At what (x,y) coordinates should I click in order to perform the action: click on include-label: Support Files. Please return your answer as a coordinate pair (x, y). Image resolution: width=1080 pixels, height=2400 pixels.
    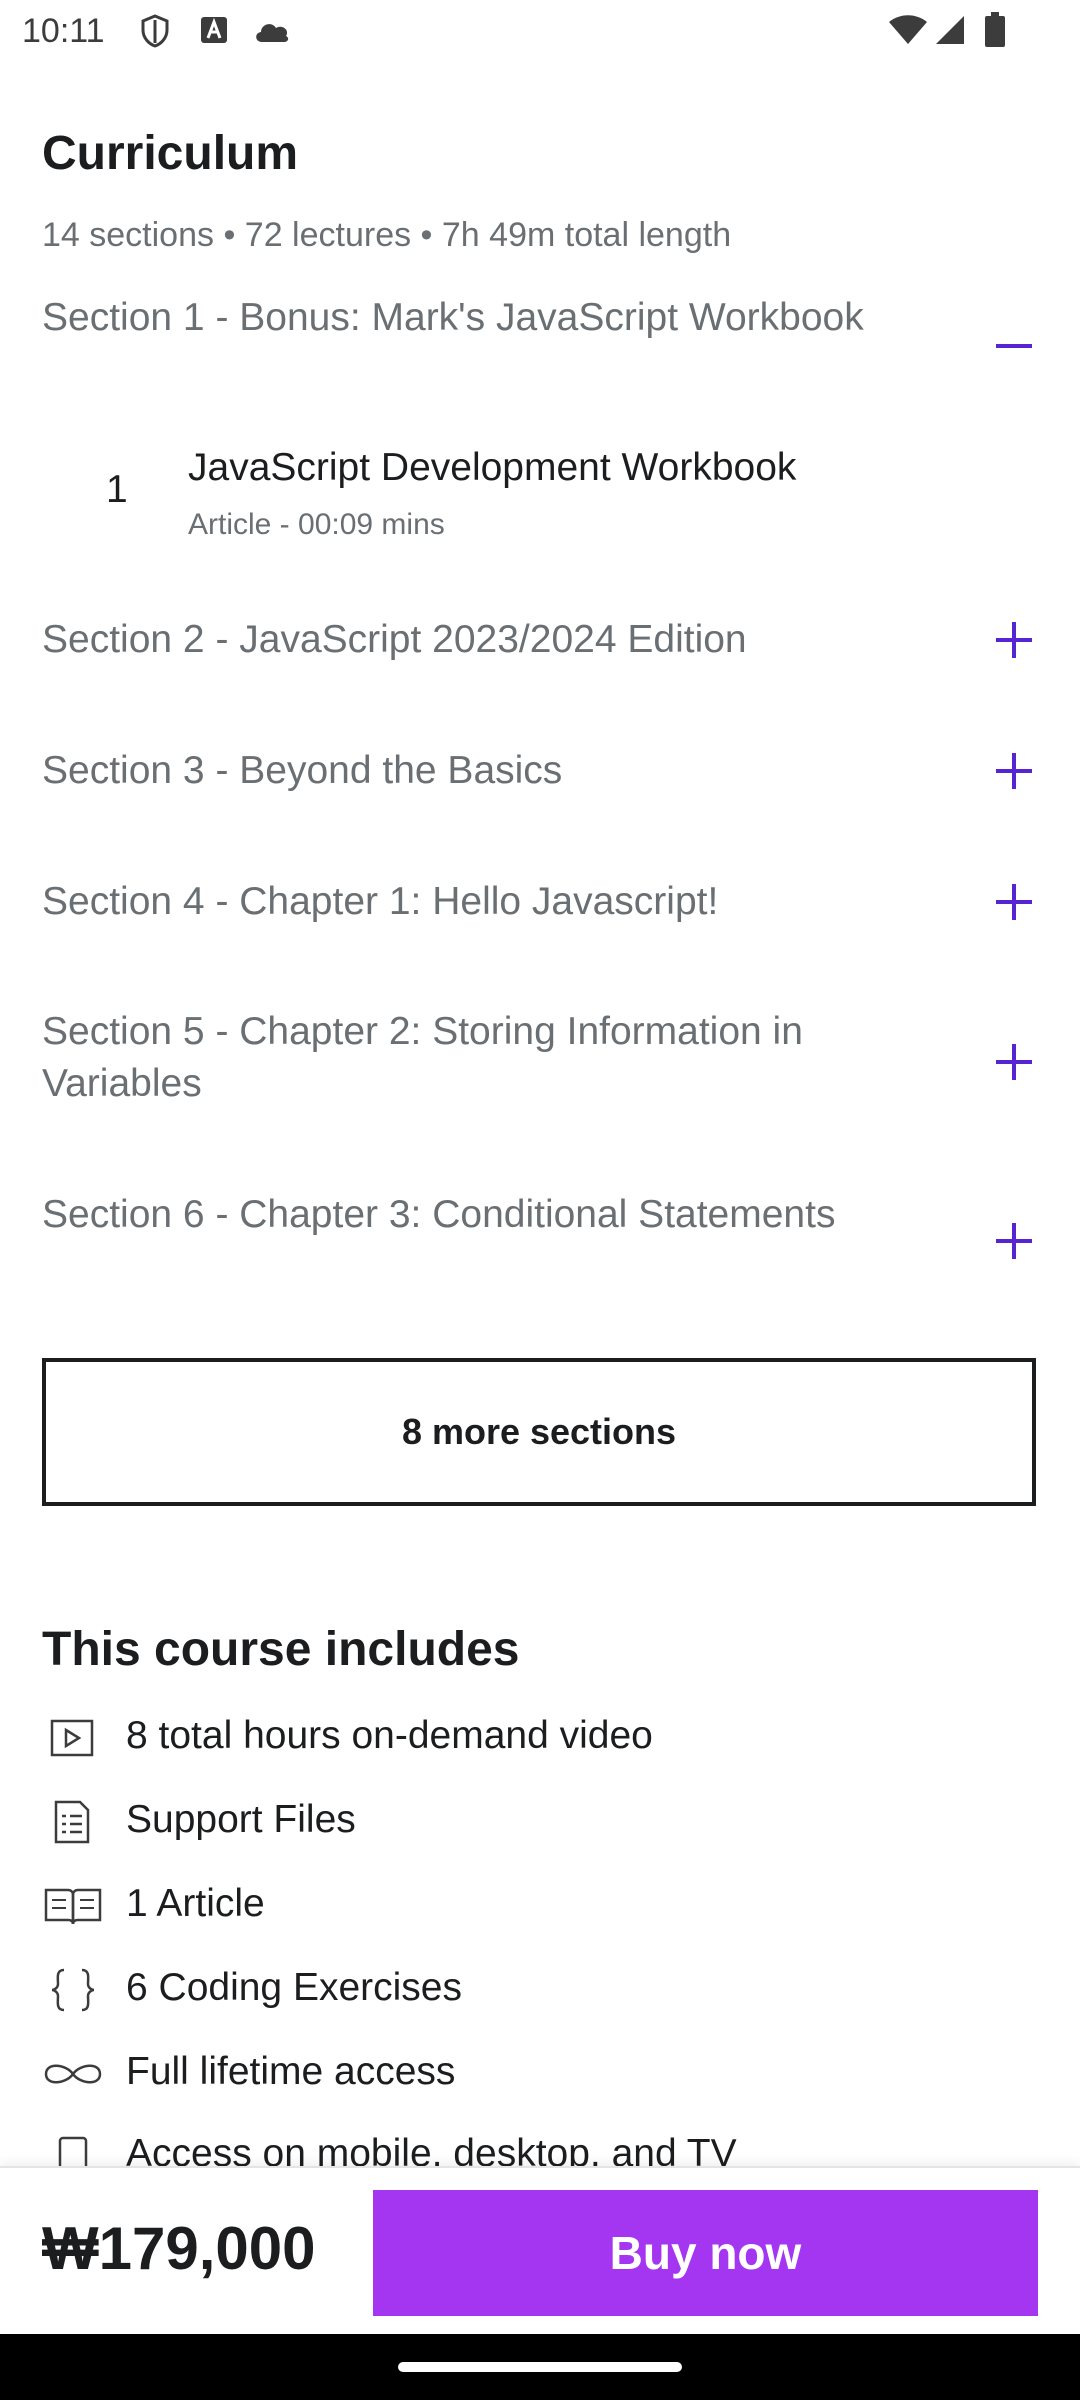
    Looking at the image, I should click on (241, 1819).